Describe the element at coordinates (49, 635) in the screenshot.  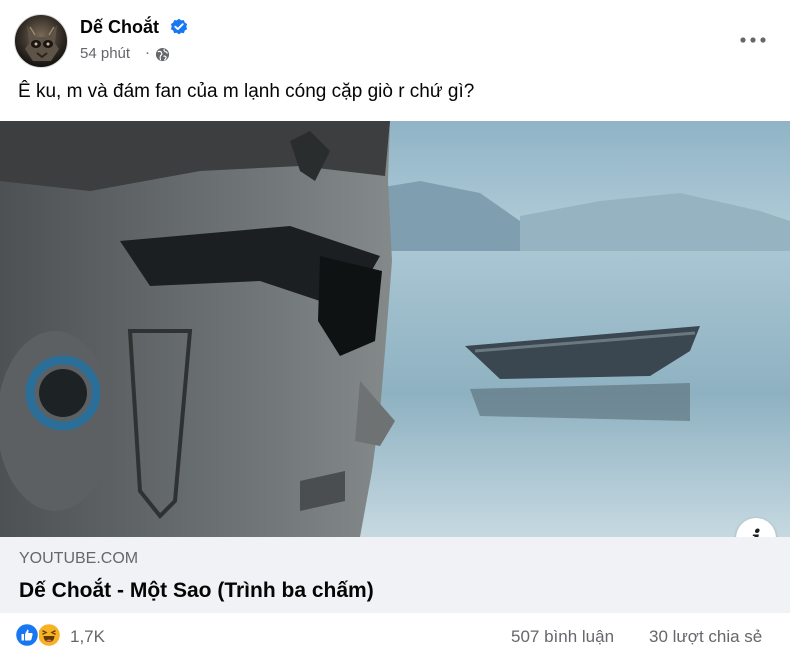
I see `haha-reaction-icon` at that location.